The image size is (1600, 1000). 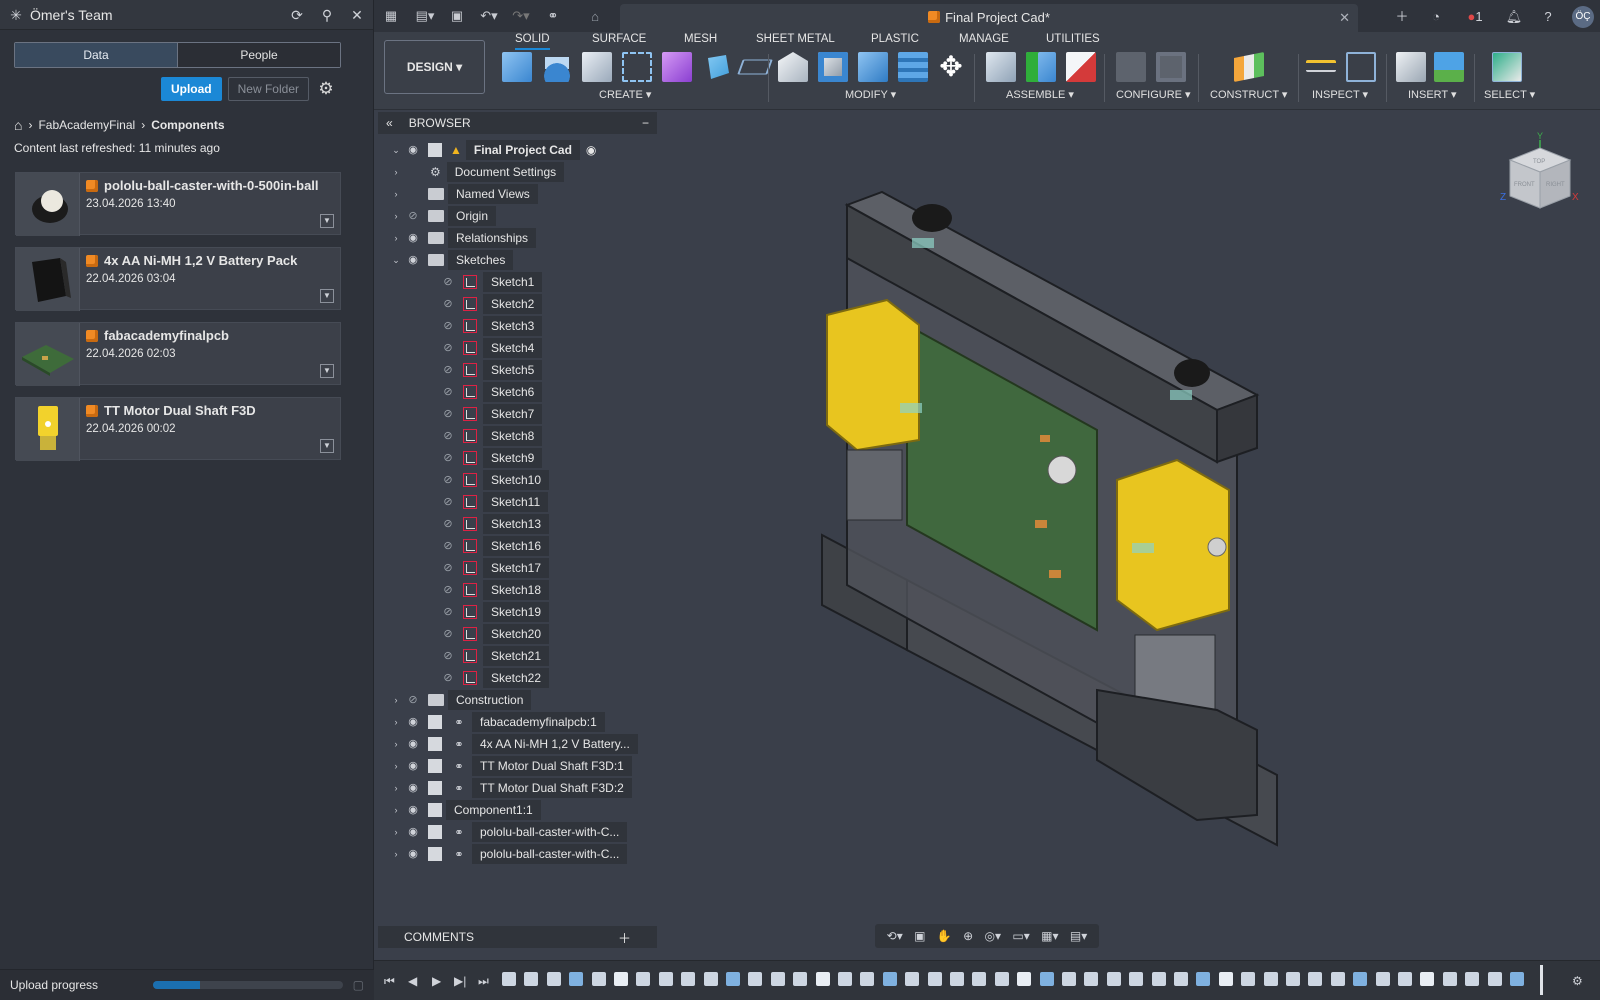 What do you see at coordinates (452, 260) in the screenshot?
I see `browser-item: ⌄ ◉ Sketches` at bounding box center [452, 260].